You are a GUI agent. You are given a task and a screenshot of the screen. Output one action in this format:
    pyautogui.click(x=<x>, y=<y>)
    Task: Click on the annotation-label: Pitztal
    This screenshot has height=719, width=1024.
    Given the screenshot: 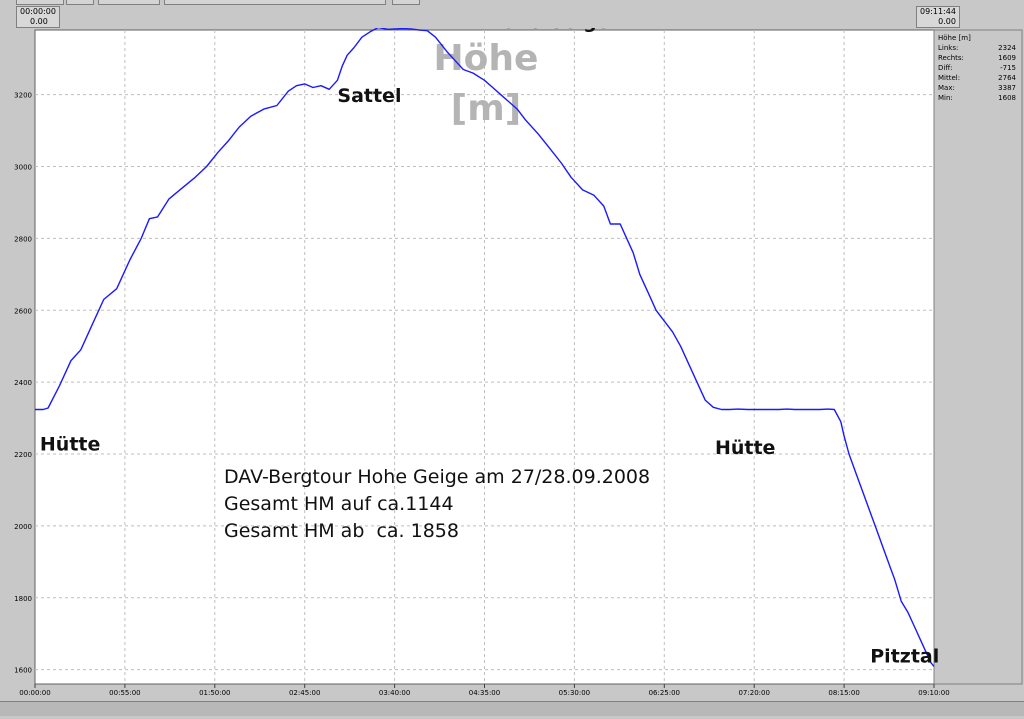 What is the action you would take?
    pyautogui.click(x=904, y=656)
    